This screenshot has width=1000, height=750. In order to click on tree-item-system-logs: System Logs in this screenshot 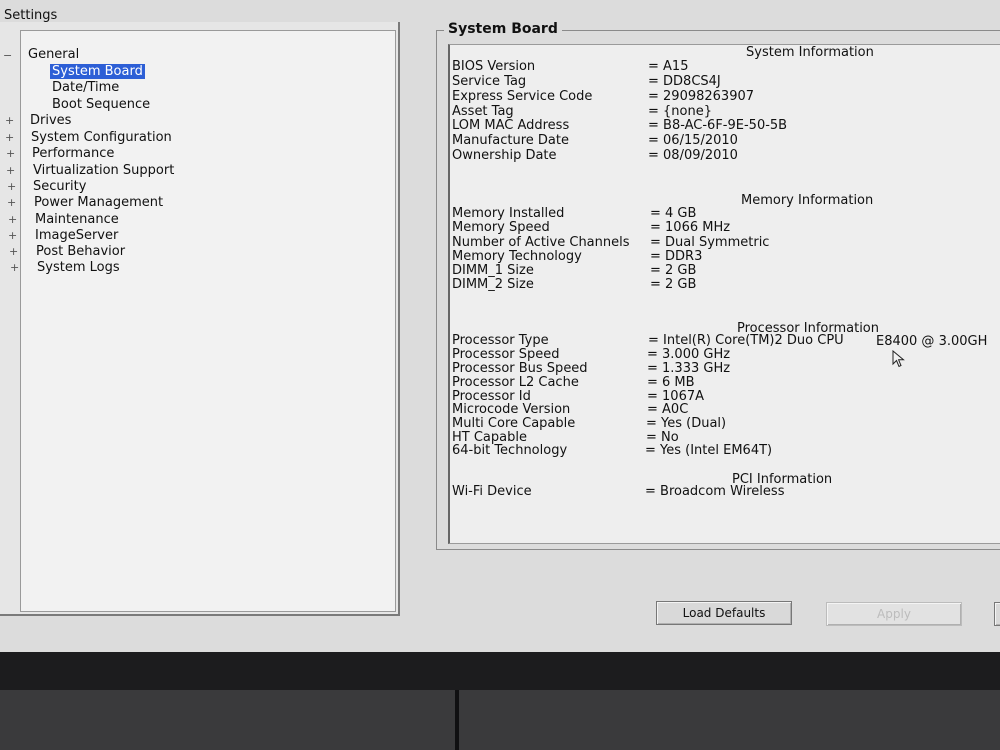, I will do `click(78, 267)`.